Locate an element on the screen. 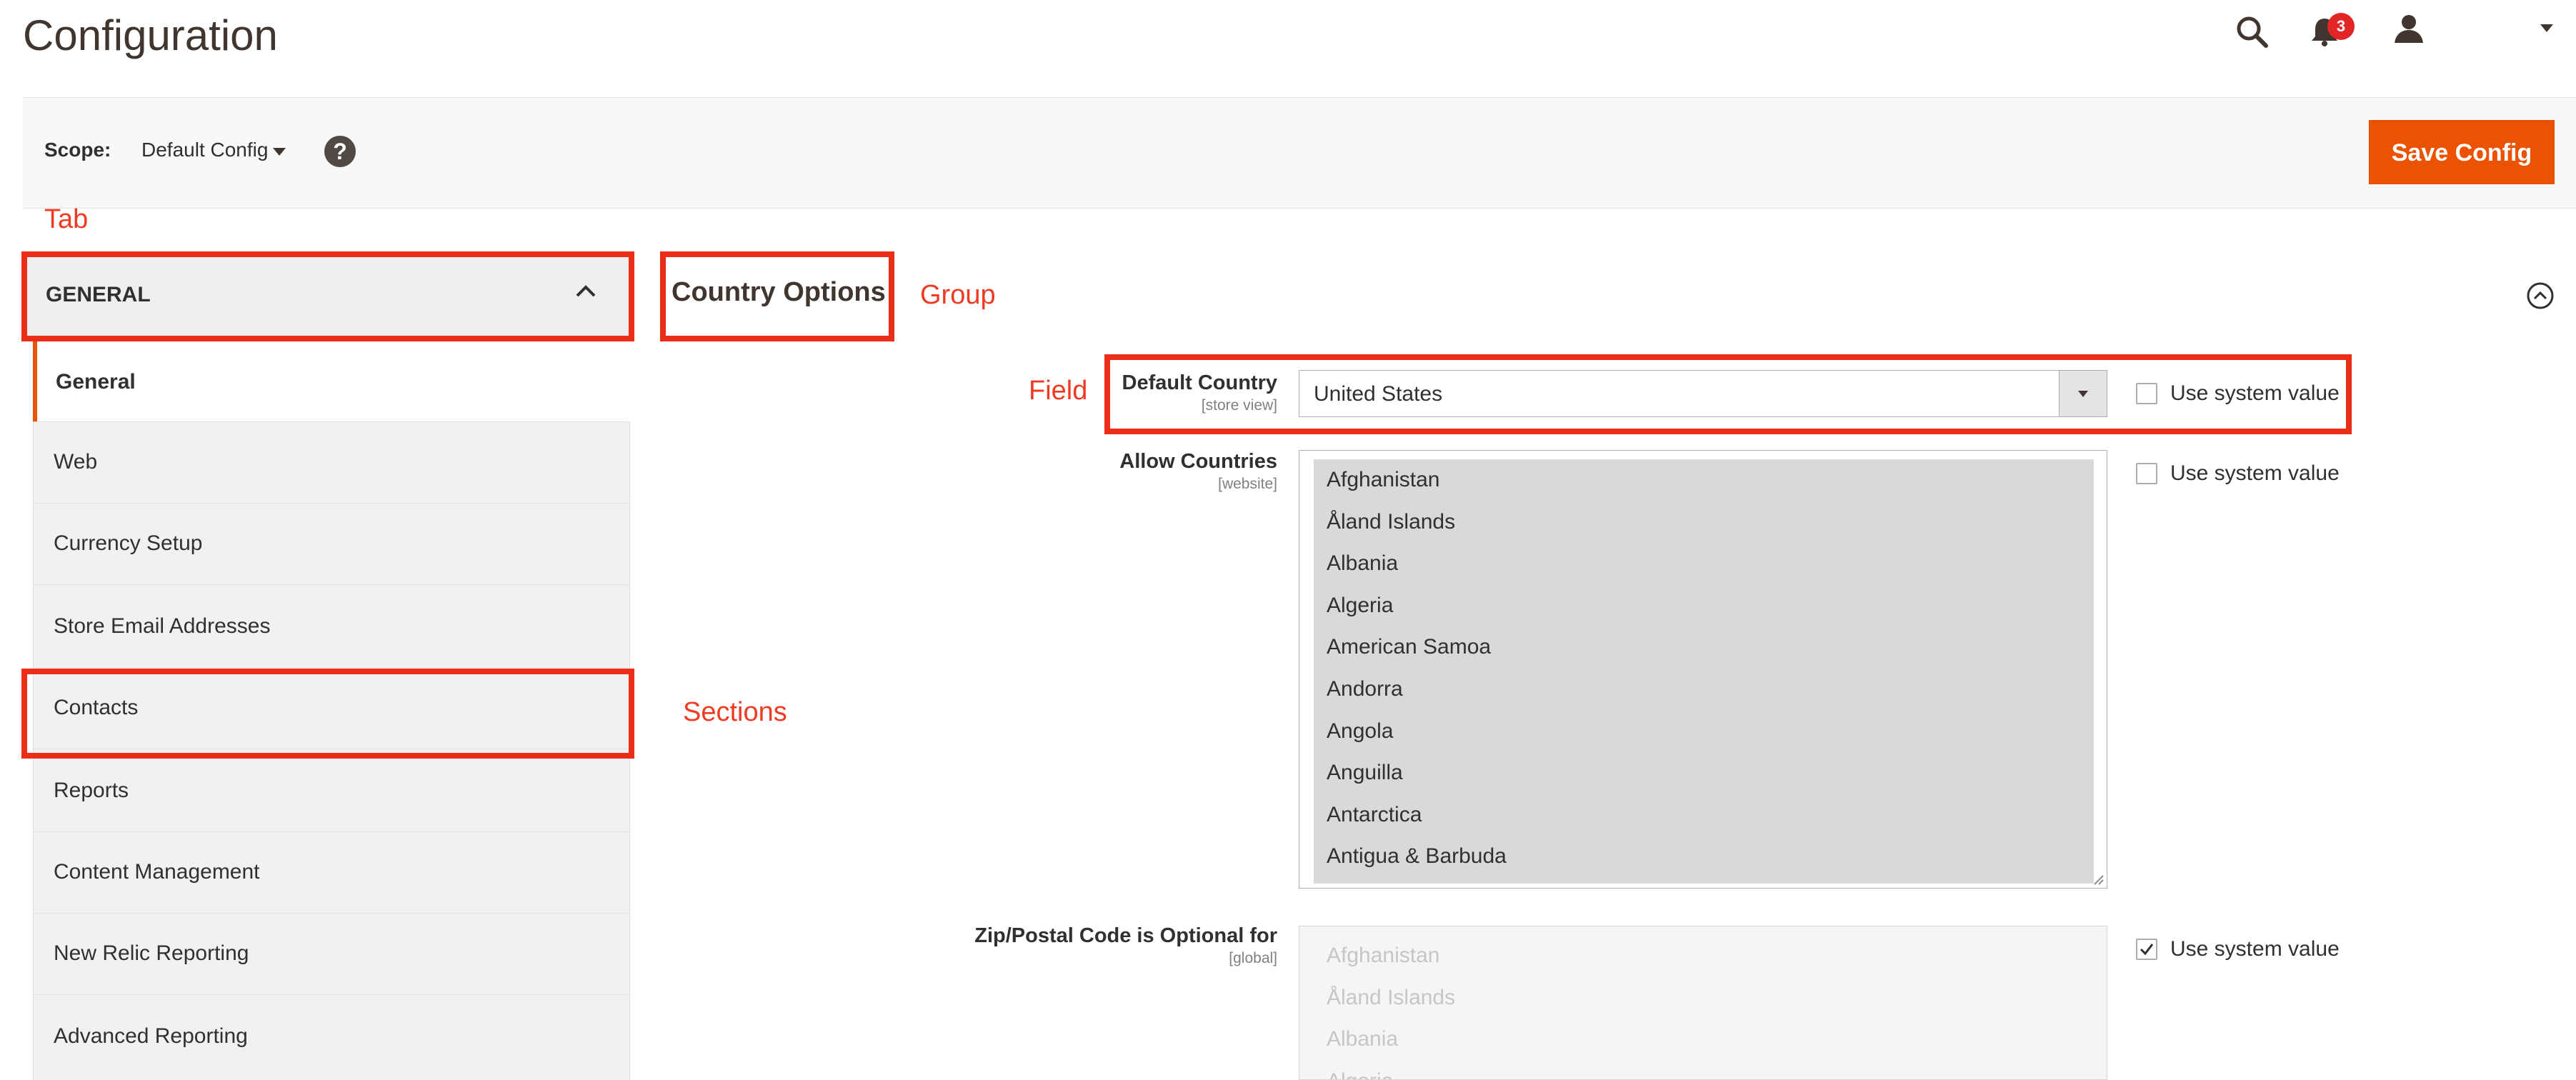 This screenshot has height=1080, width=2576. help-icon: ? is located at coordinates (340, 151).